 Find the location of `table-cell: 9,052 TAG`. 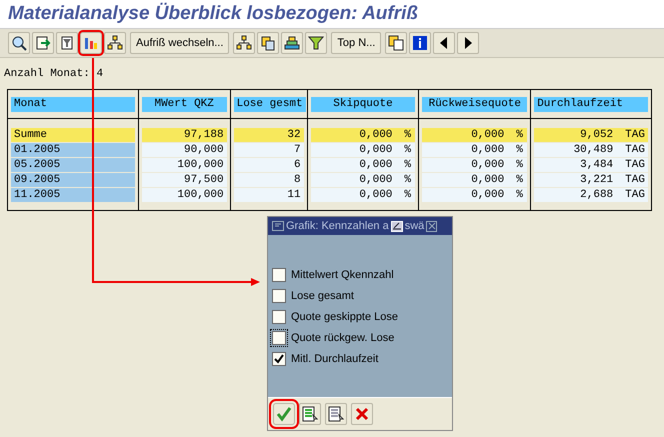

table-cell: 9,052 TAG is located at coordinates (591, 135).